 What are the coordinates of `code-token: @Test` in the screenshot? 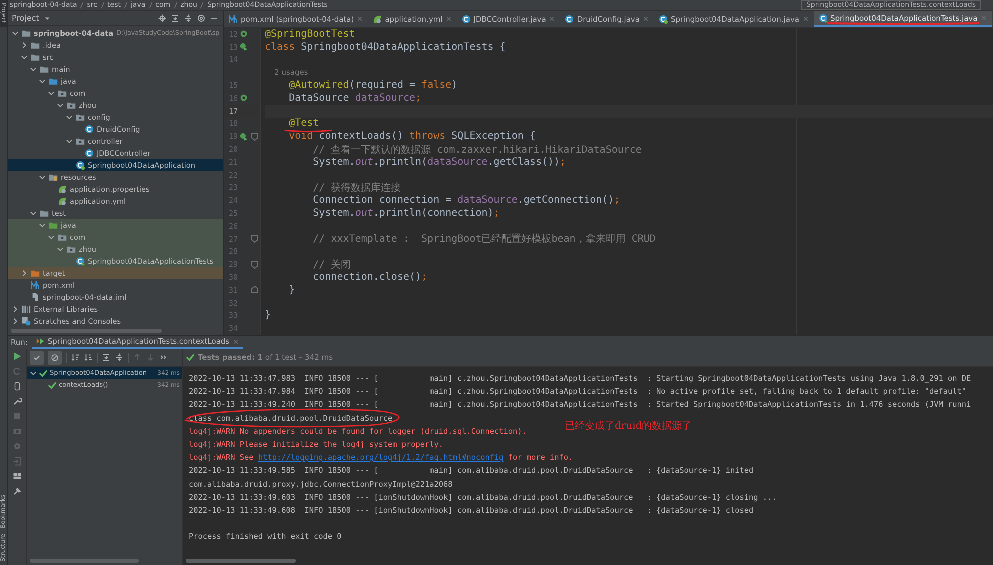 It's located at (304, 124).